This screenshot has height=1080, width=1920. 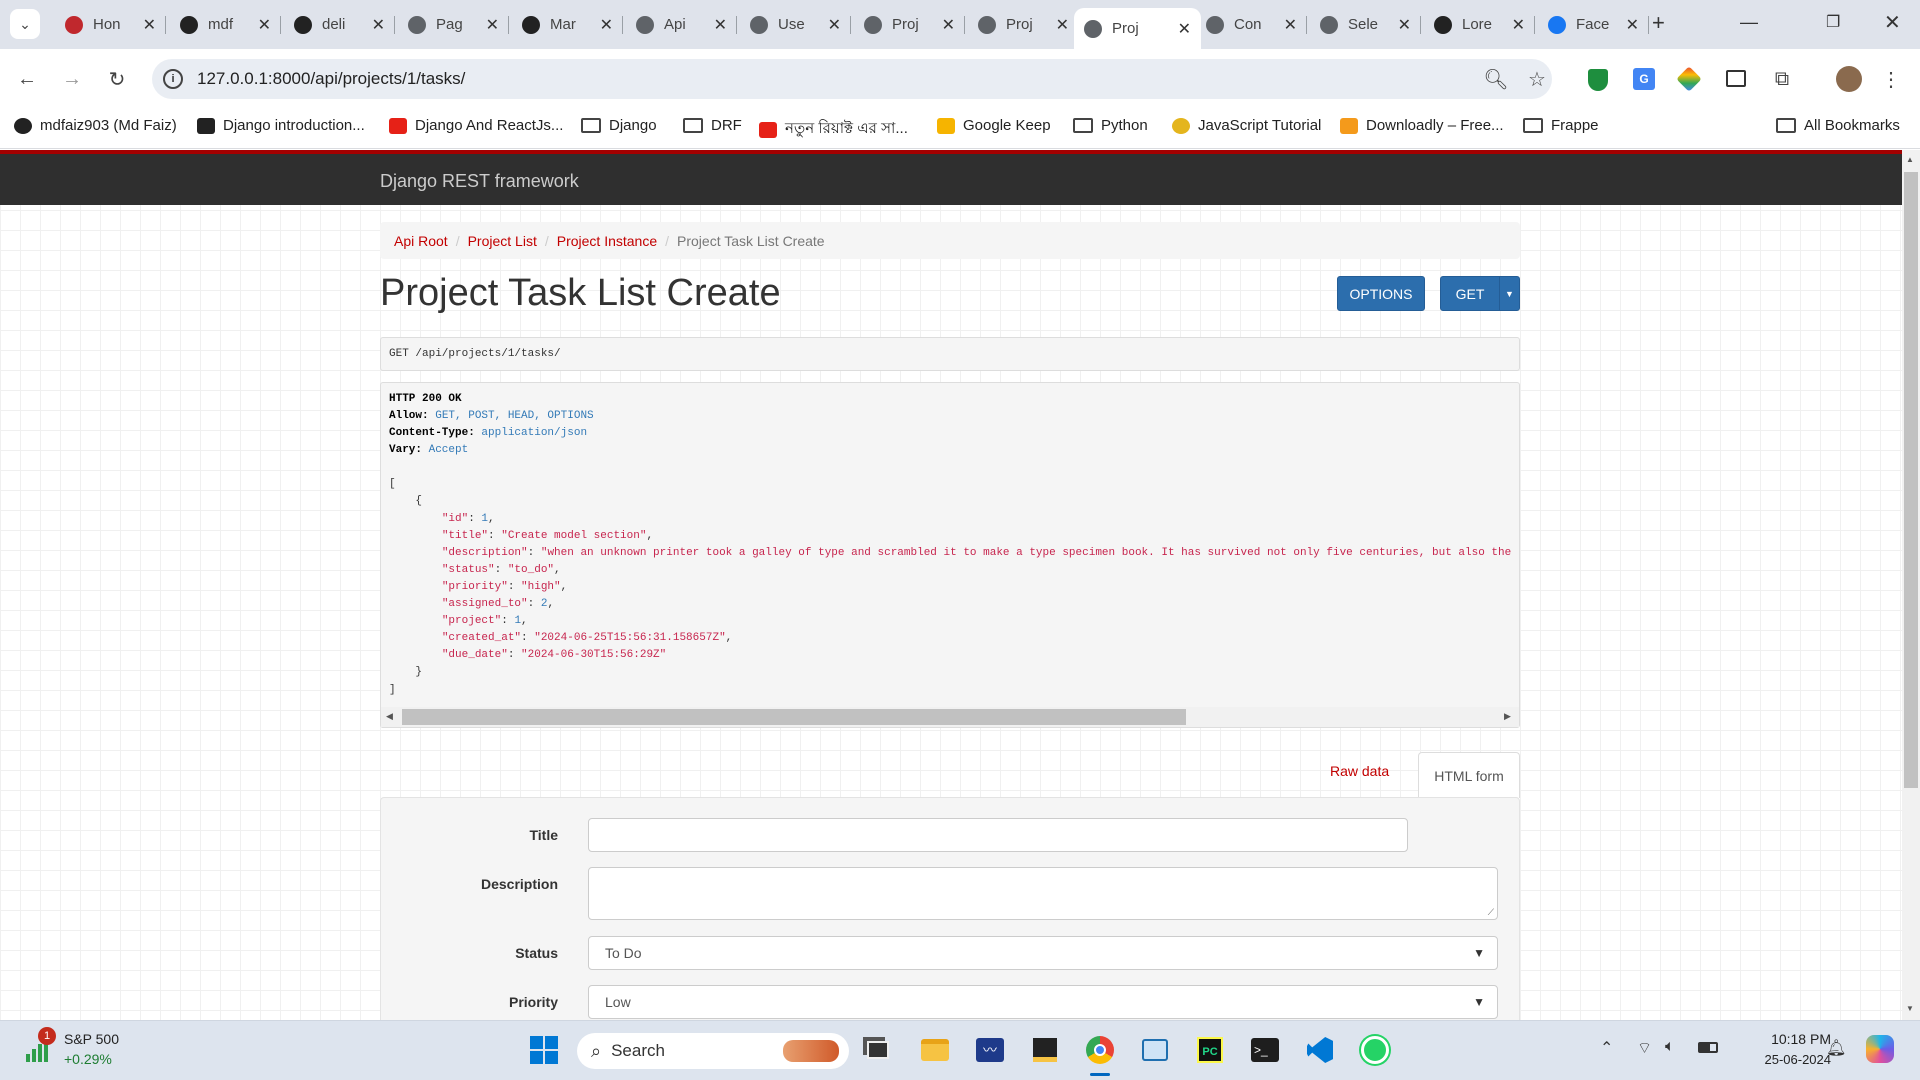 I want to click on bookmark-item: DRF, so click(x=712, y=125).